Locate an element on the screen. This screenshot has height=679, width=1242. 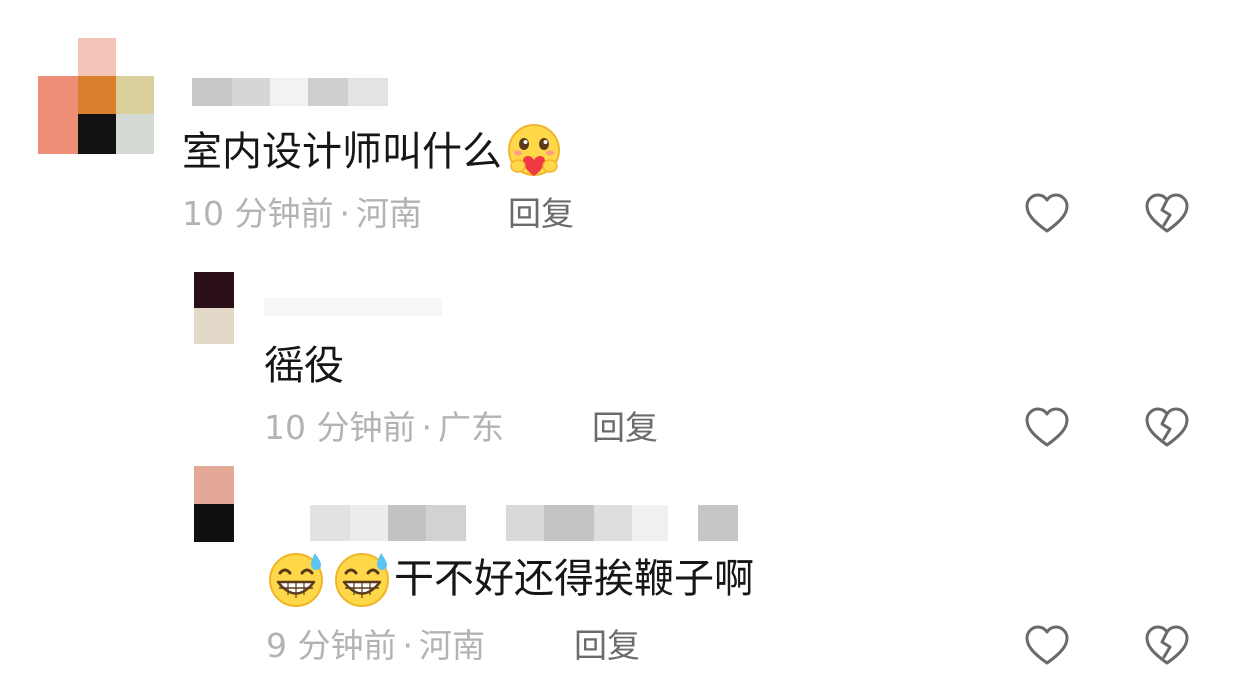
comment-text-label: 室内设计师叫什么 is located at coordinates (342, 152).